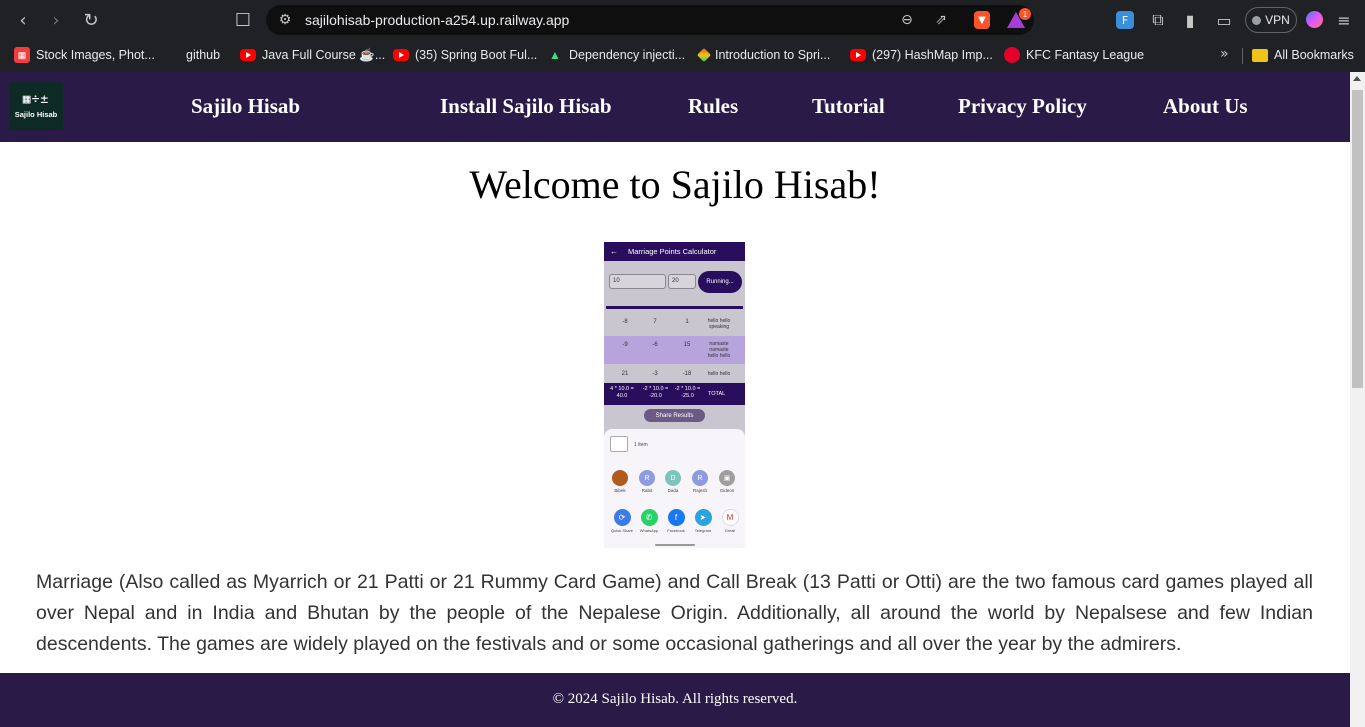 This screenshot has width=1365, height=727. What do you see at coordinates (1224, 54) in the screenshot?
I see `more-bookmarks-icon: »` at bounding box center [1224, 54].